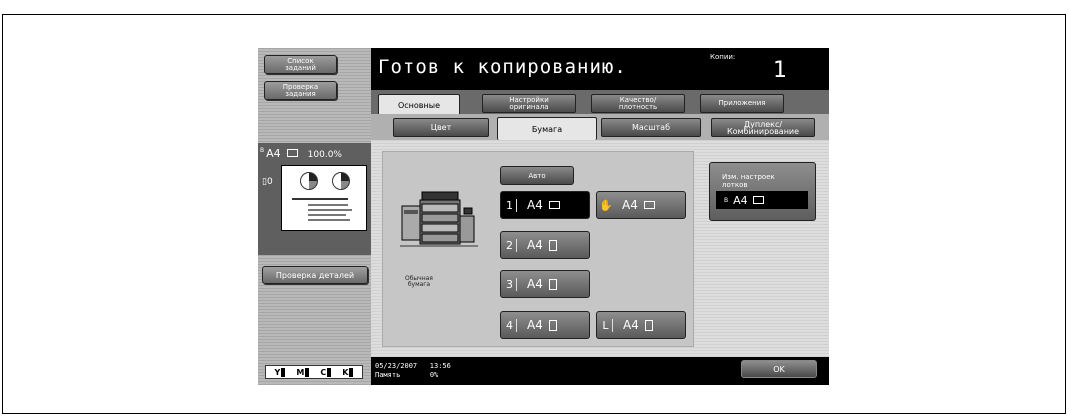  I want to click on ok-label: OK, so click(779, 369).